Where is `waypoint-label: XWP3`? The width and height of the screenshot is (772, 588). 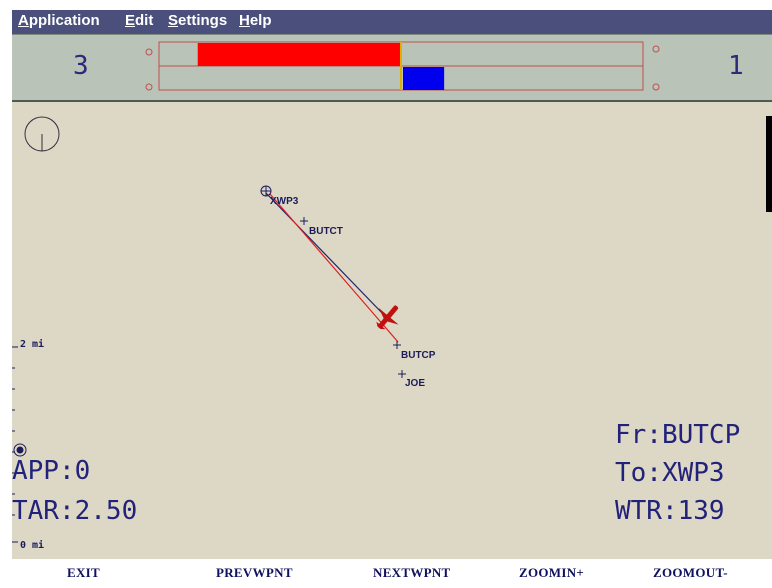
waypoint-label: XWP3 is located at coordinates (284, 201).